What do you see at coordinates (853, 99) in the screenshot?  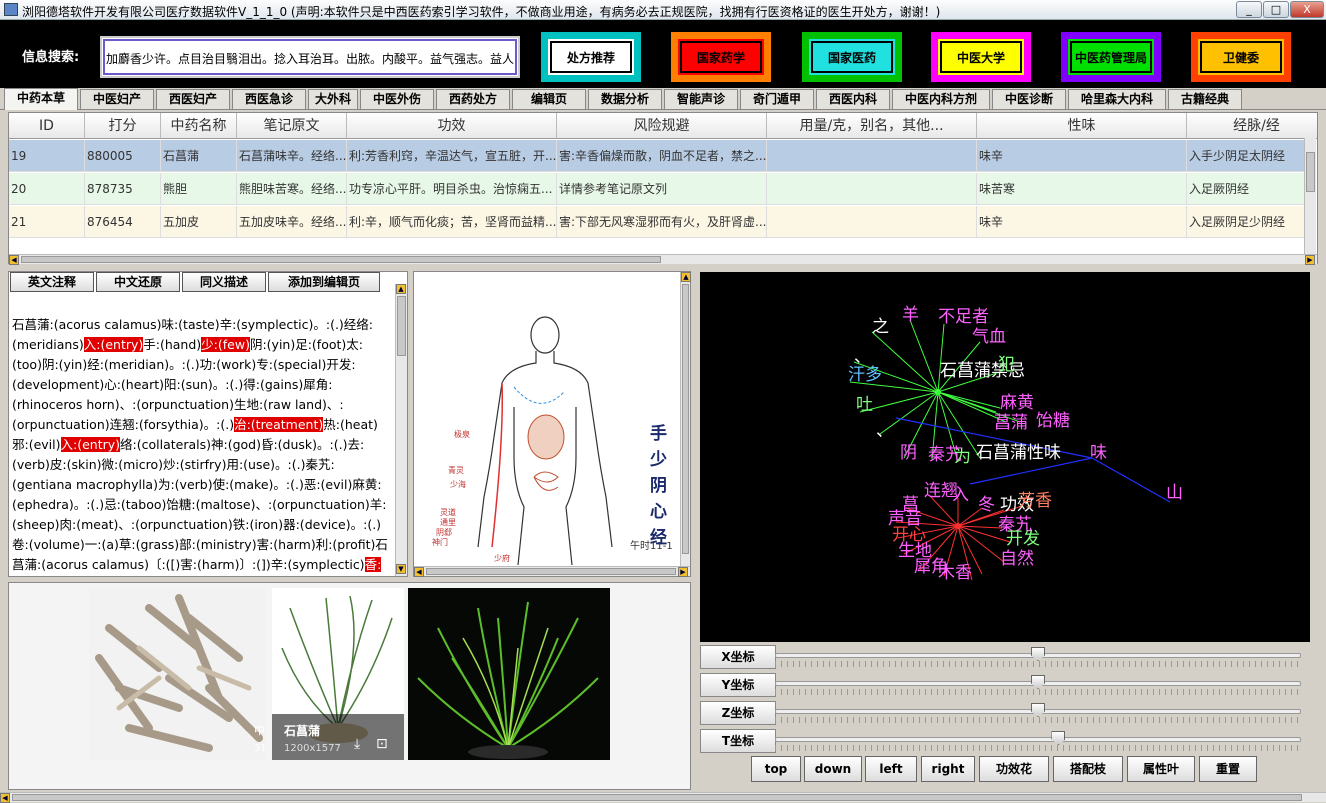 I see `tab-11: 西医内科` at bounding box center [853, 99].